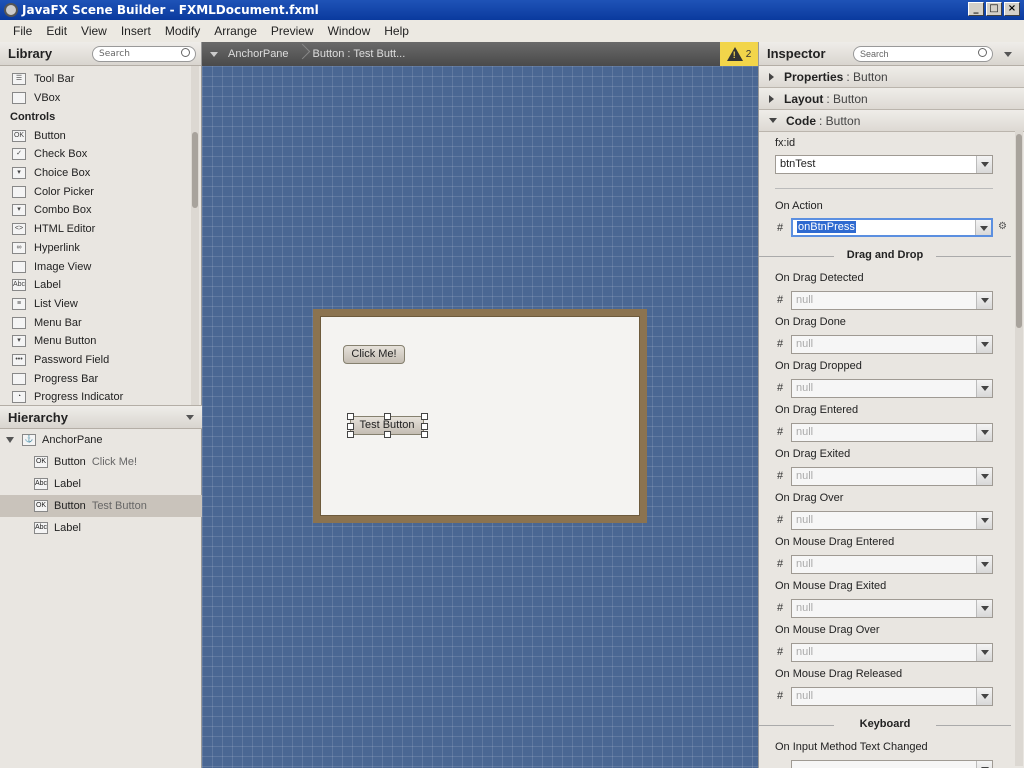 Image resolution: width=1024 pixels, height=768 pixels. I want to click on library-search-input: Search, so click(144, 54).